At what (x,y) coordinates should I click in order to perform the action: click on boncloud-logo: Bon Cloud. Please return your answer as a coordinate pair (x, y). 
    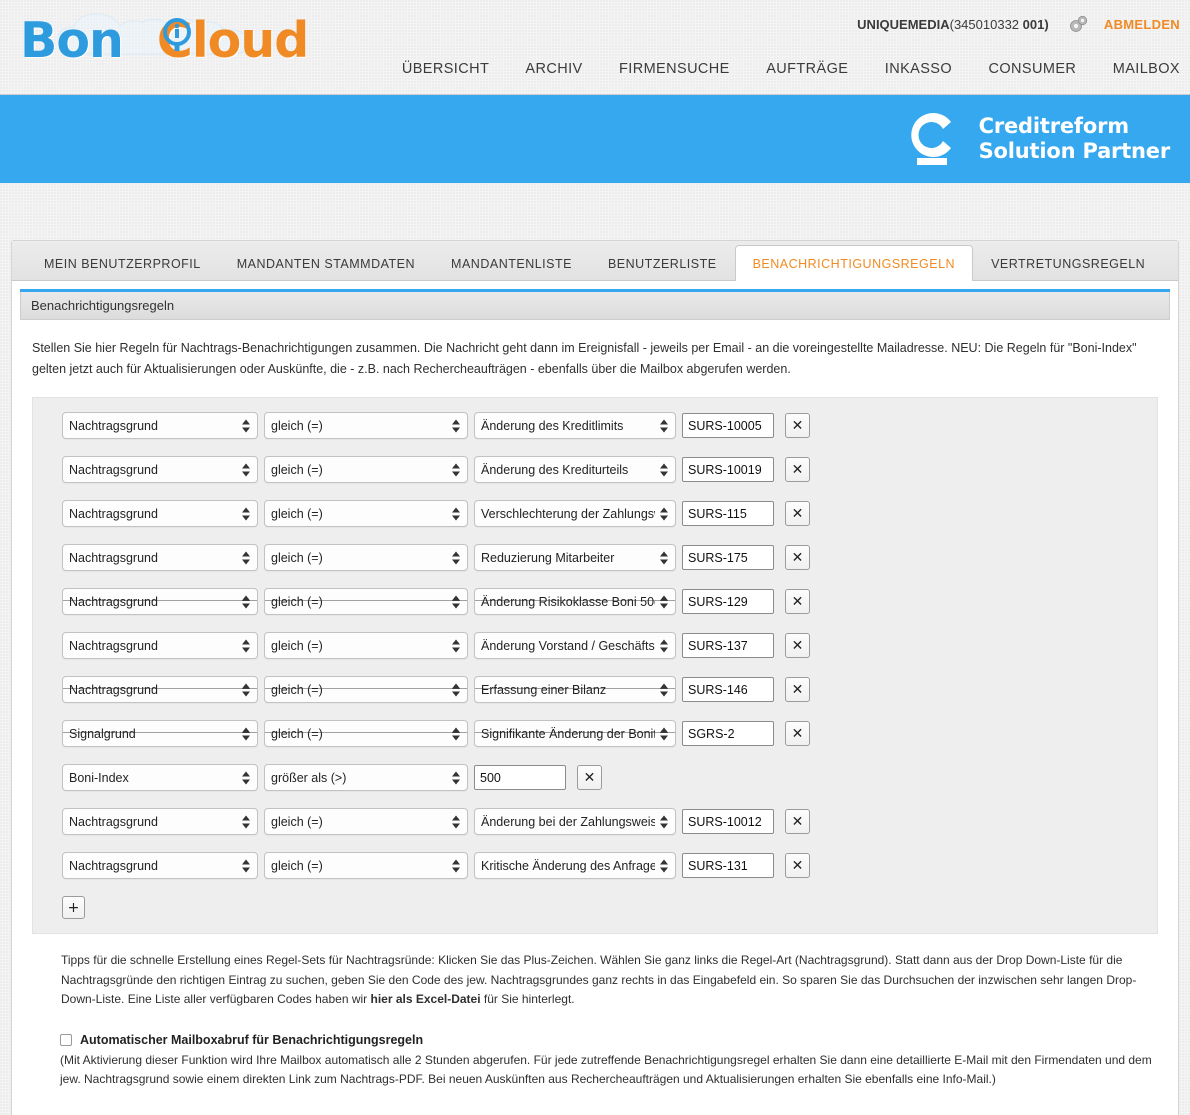
    Looking at the image, I should click on (169, 44).